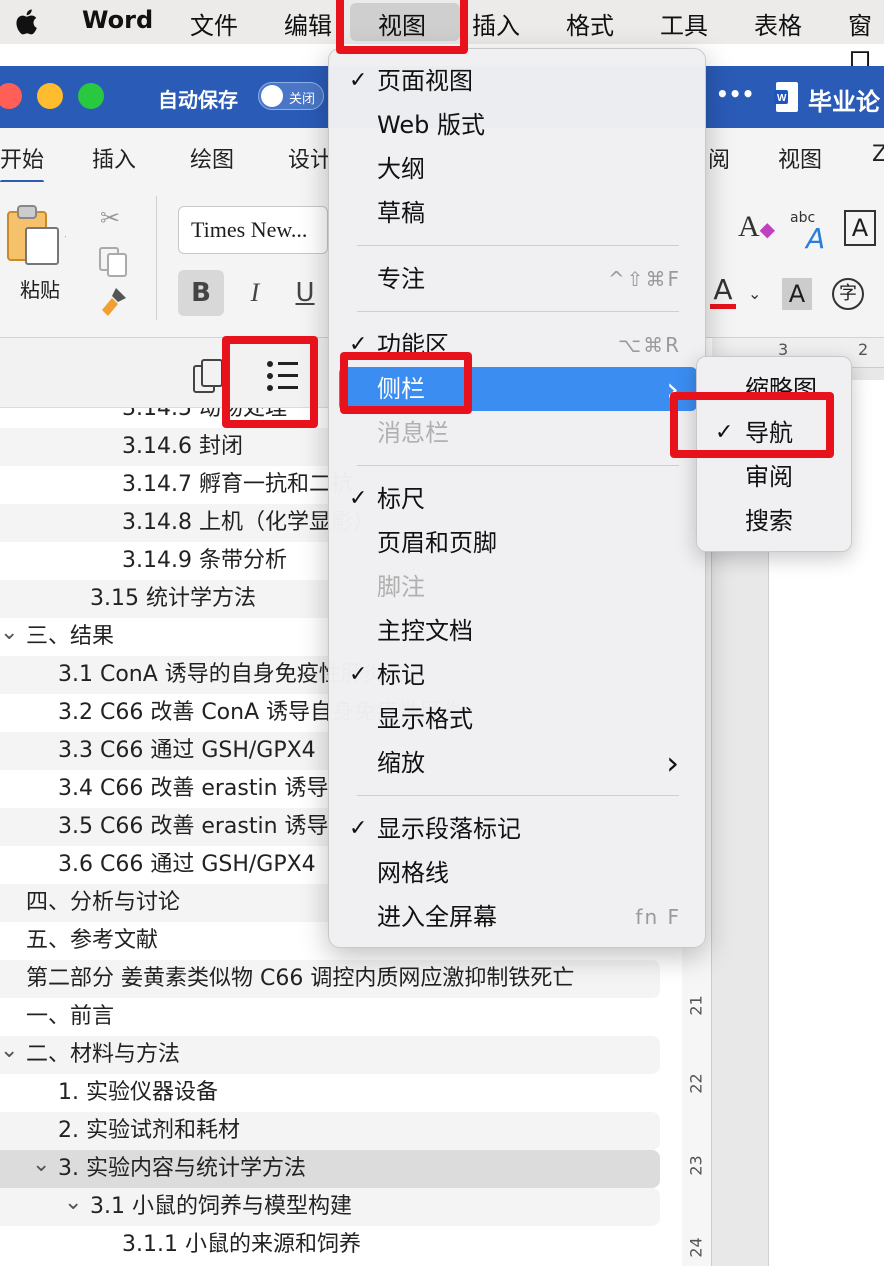 The width and height of the screenshot is (884, 1266). What do you see at coordinates (518, 81) in the screenshot?
I see `view-menu-item: ✓ 页面视图` at bounding box center [518, 81].